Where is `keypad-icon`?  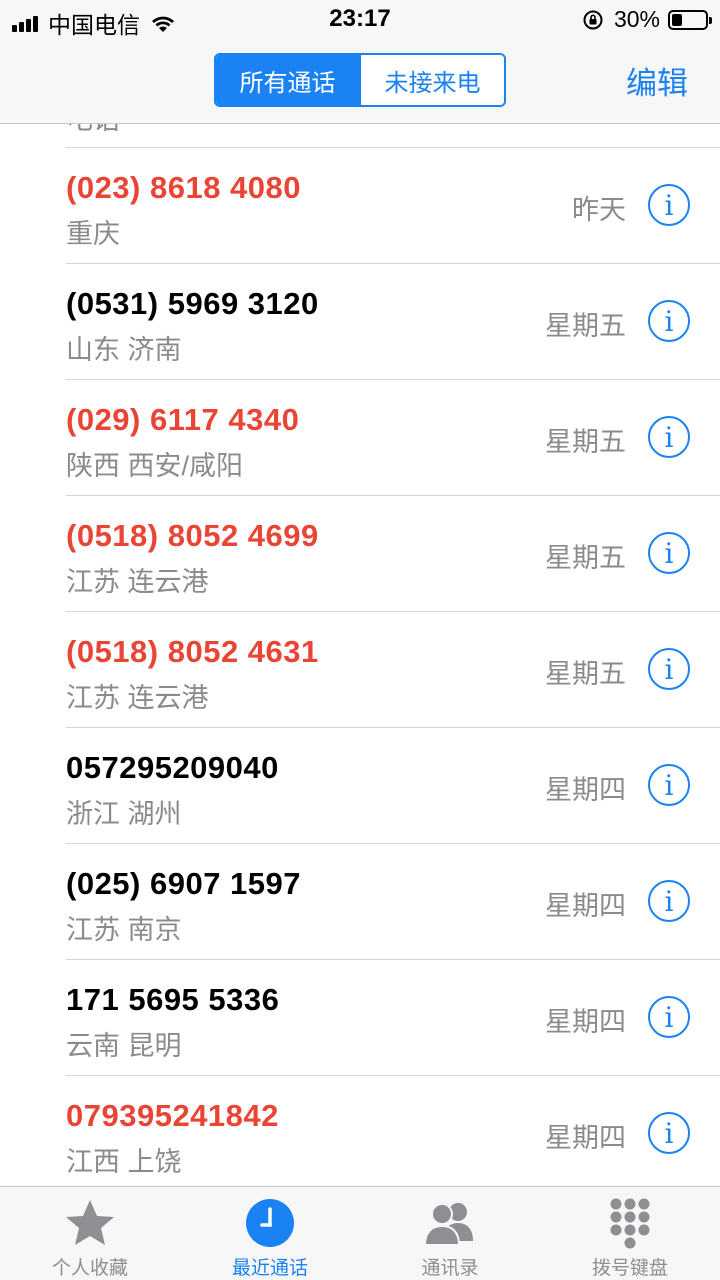
keypad-icon is located at coordinates (630, 1223).